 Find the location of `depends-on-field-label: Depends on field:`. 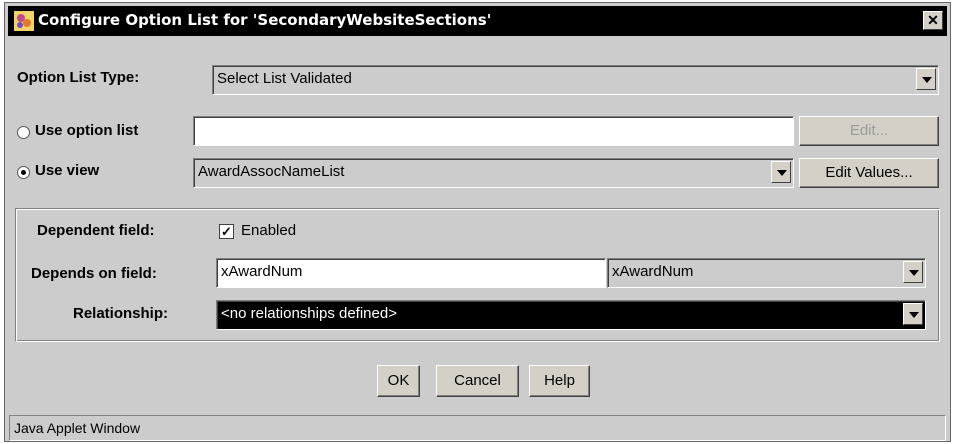

depends-on-field-label: Depends on field: is located at coordinates (94, 273).